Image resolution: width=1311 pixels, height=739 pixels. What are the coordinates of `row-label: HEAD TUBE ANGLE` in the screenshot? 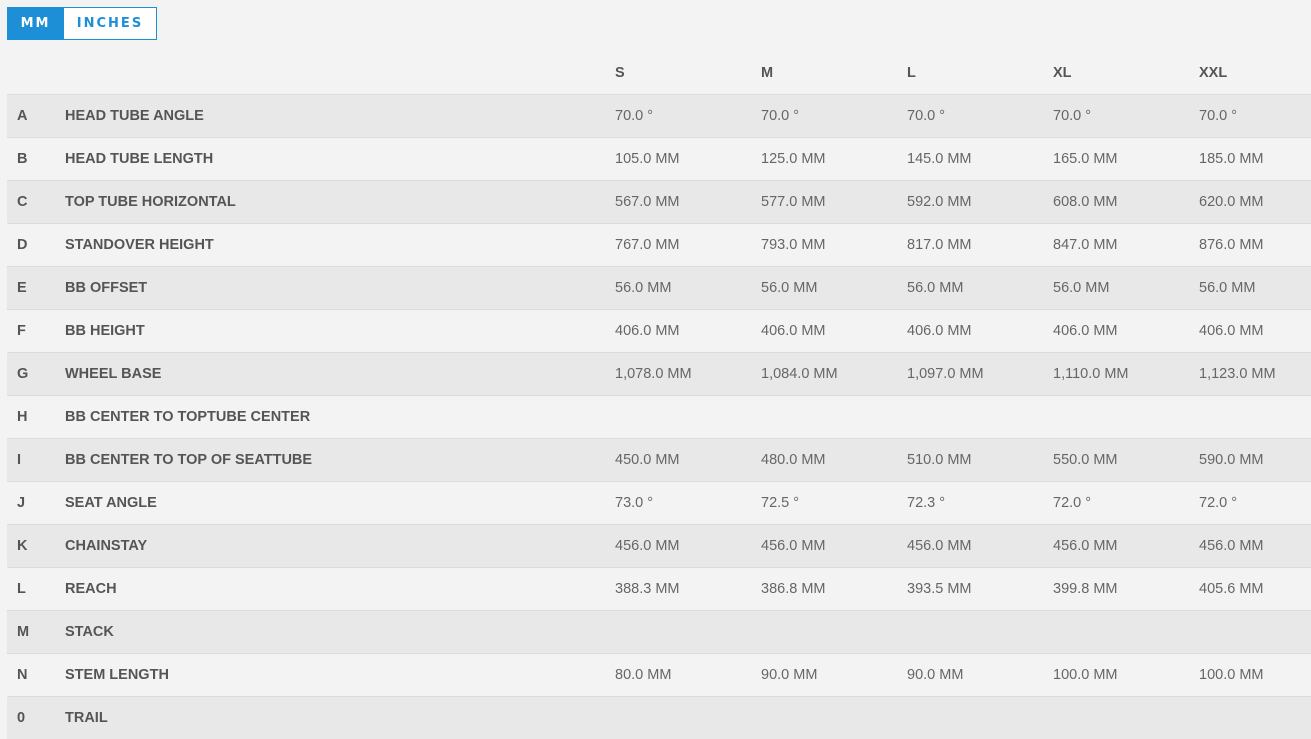 It's located at (340, 116).